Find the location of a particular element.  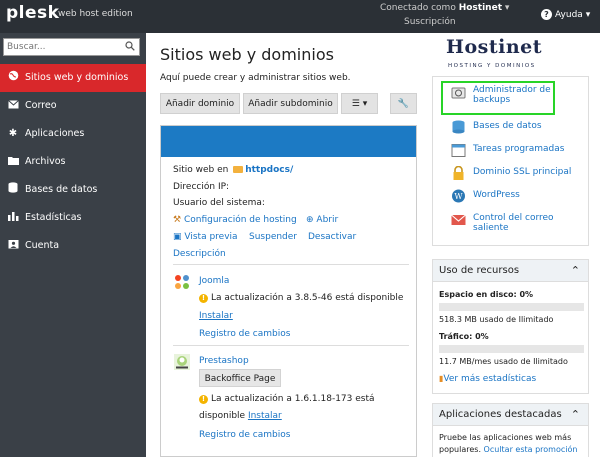

help-label: Ayuda is located at coordinates (569, 15).